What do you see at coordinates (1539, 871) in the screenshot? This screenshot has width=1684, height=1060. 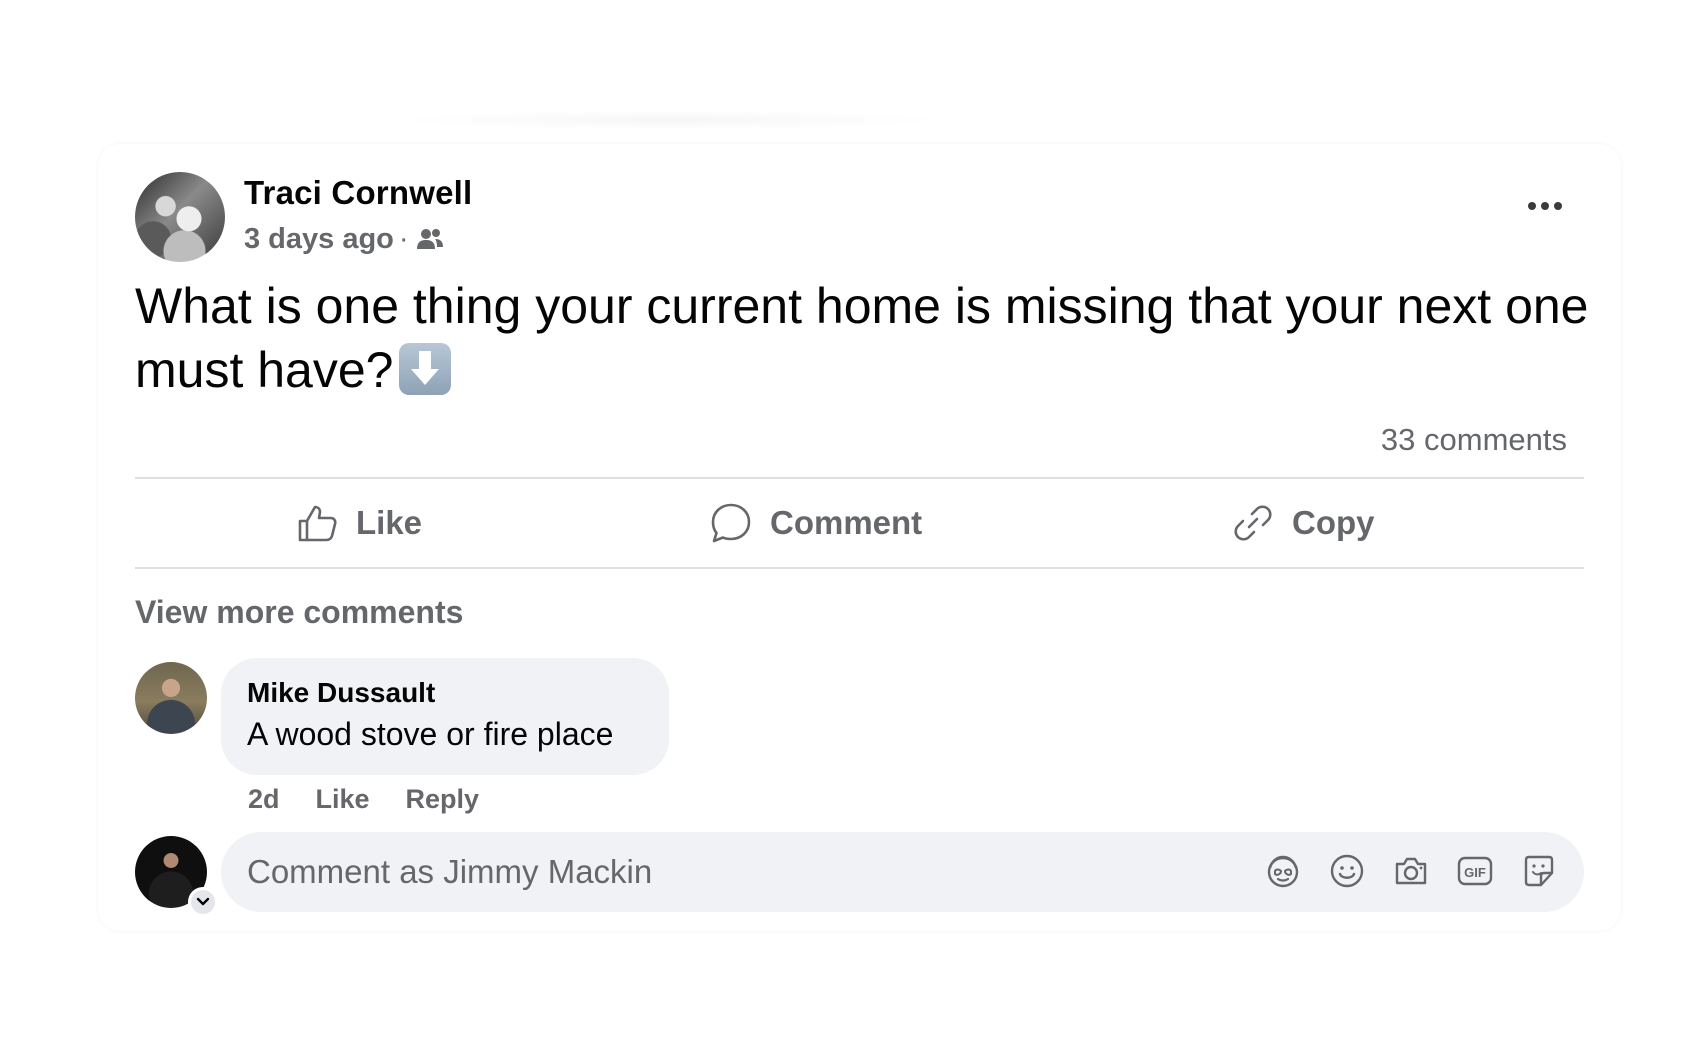 I see `sticker-icon` at bounding box center [1539, 871].